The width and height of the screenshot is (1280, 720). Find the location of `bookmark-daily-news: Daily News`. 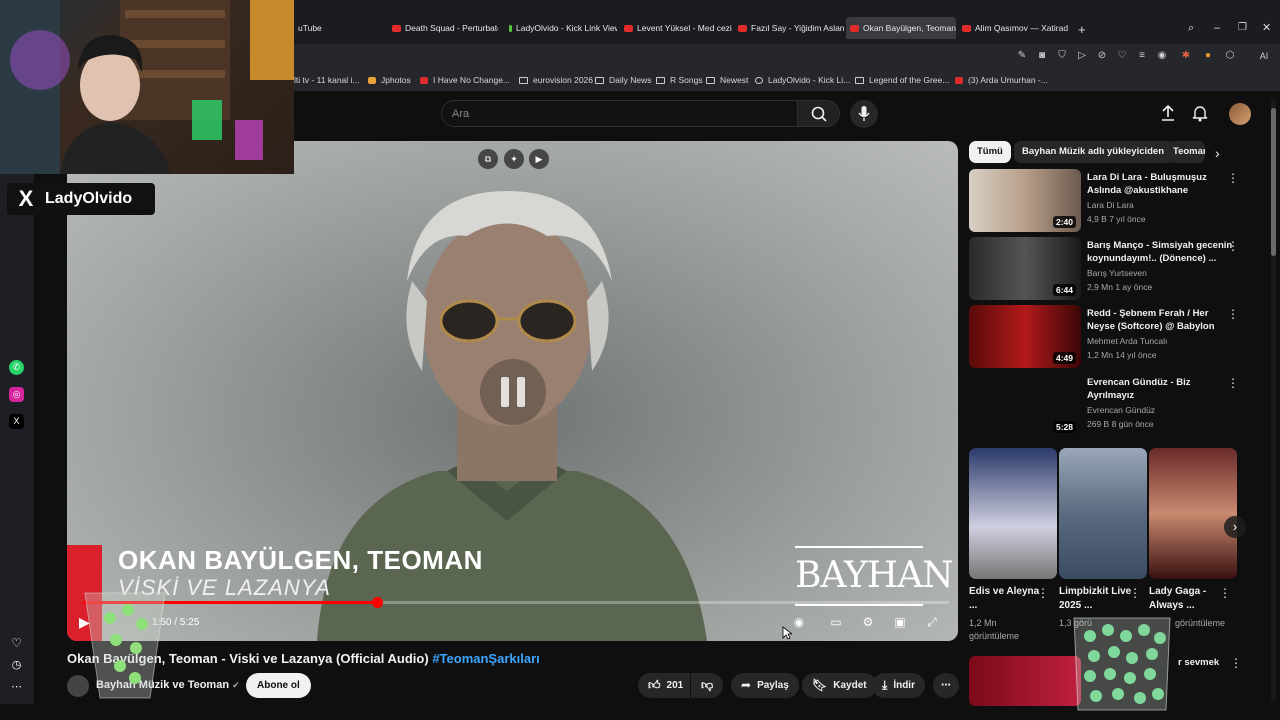

bookmark-daily-news: Daily News is located at coordinates (623, 80).